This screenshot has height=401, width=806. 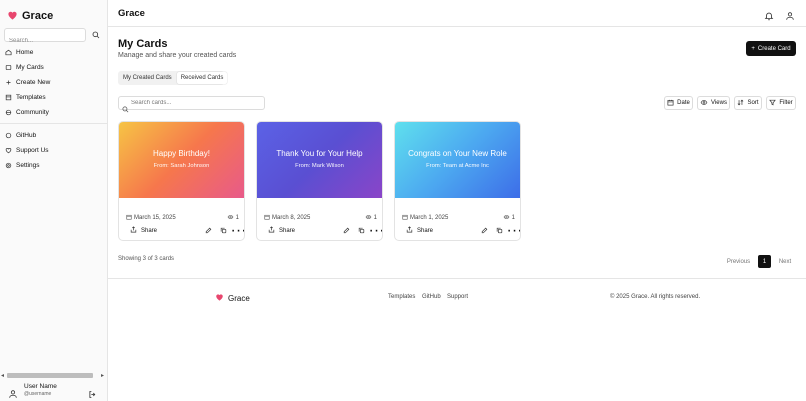 I want to click on sidebar: Grace Home My Cards Create New Templa, so click(x=54, y=200).